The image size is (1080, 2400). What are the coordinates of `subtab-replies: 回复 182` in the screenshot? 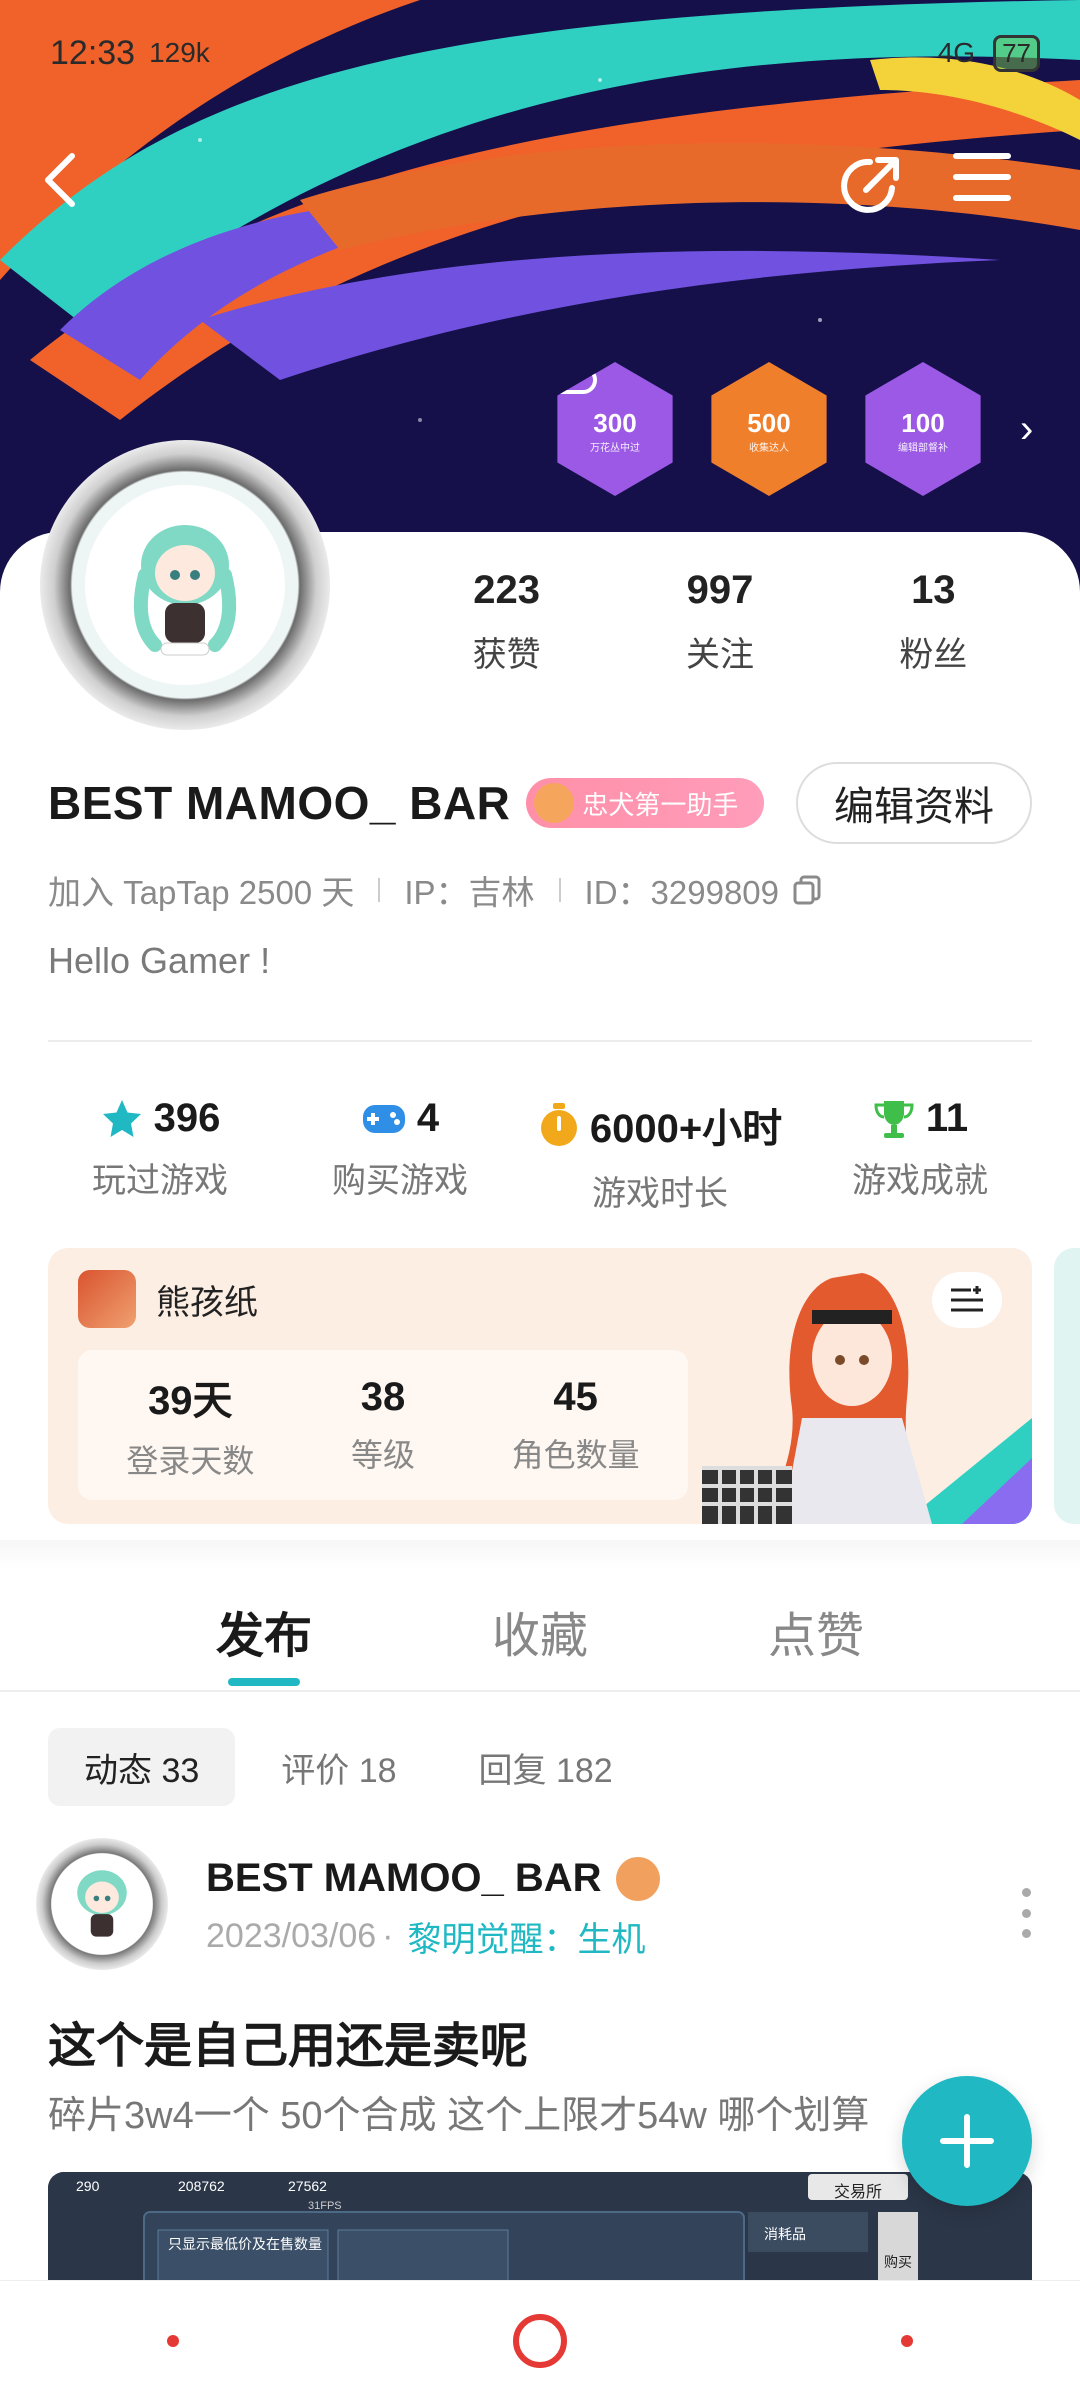 It's located at (546, 1767).